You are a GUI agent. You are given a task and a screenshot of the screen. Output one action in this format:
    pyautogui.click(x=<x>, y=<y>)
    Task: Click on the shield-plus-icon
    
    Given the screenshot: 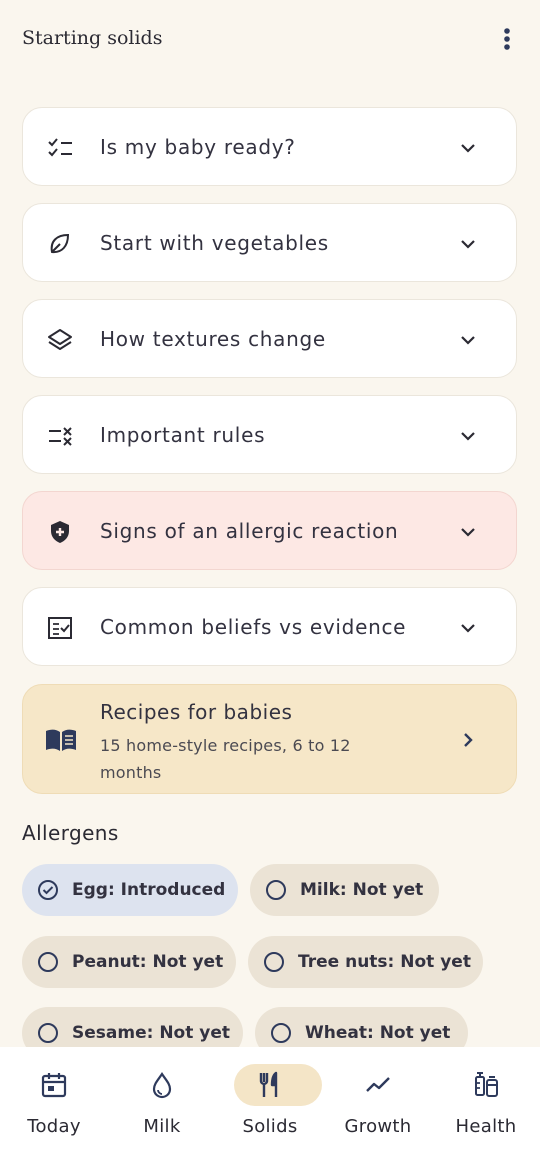 What is the action you would take?
    pyautogui.click(x=60, y=532)
    